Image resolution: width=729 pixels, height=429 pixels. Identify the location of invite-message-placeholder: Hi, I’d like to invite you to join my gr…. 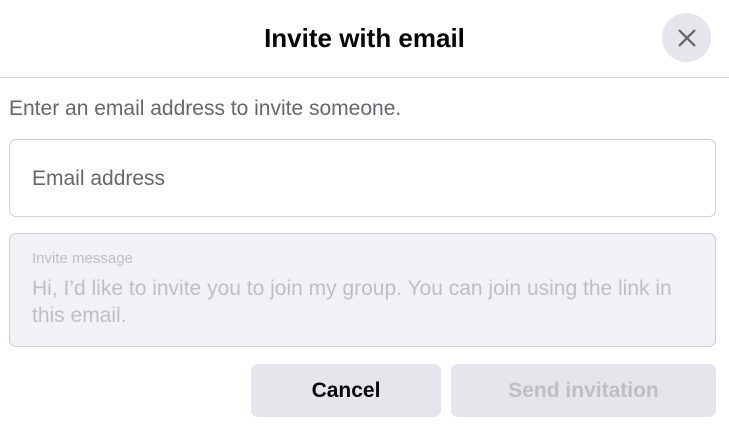
(352, 302).